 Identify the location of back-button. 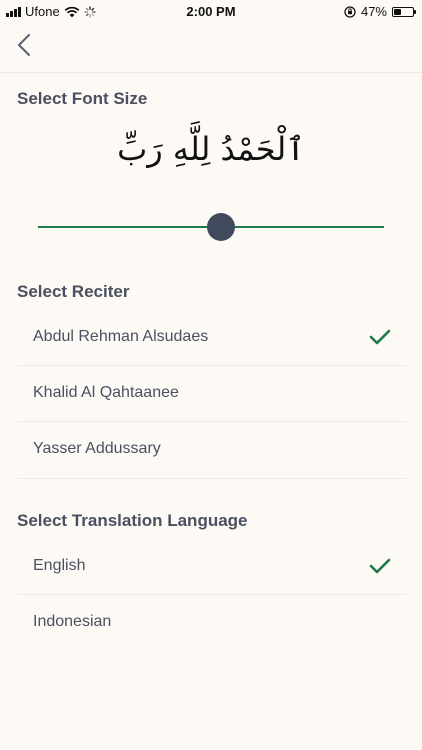
(24, 45).